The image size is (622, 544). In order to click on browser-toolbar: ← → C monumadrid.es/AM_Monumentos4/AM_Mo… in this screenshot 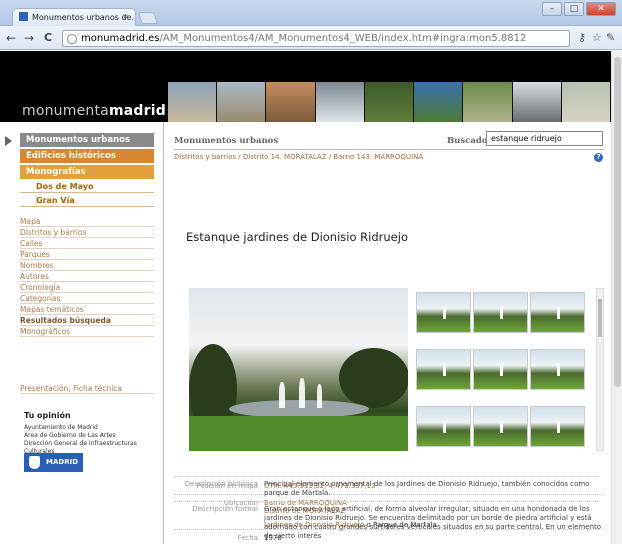, I will do `click(311, 38)`.